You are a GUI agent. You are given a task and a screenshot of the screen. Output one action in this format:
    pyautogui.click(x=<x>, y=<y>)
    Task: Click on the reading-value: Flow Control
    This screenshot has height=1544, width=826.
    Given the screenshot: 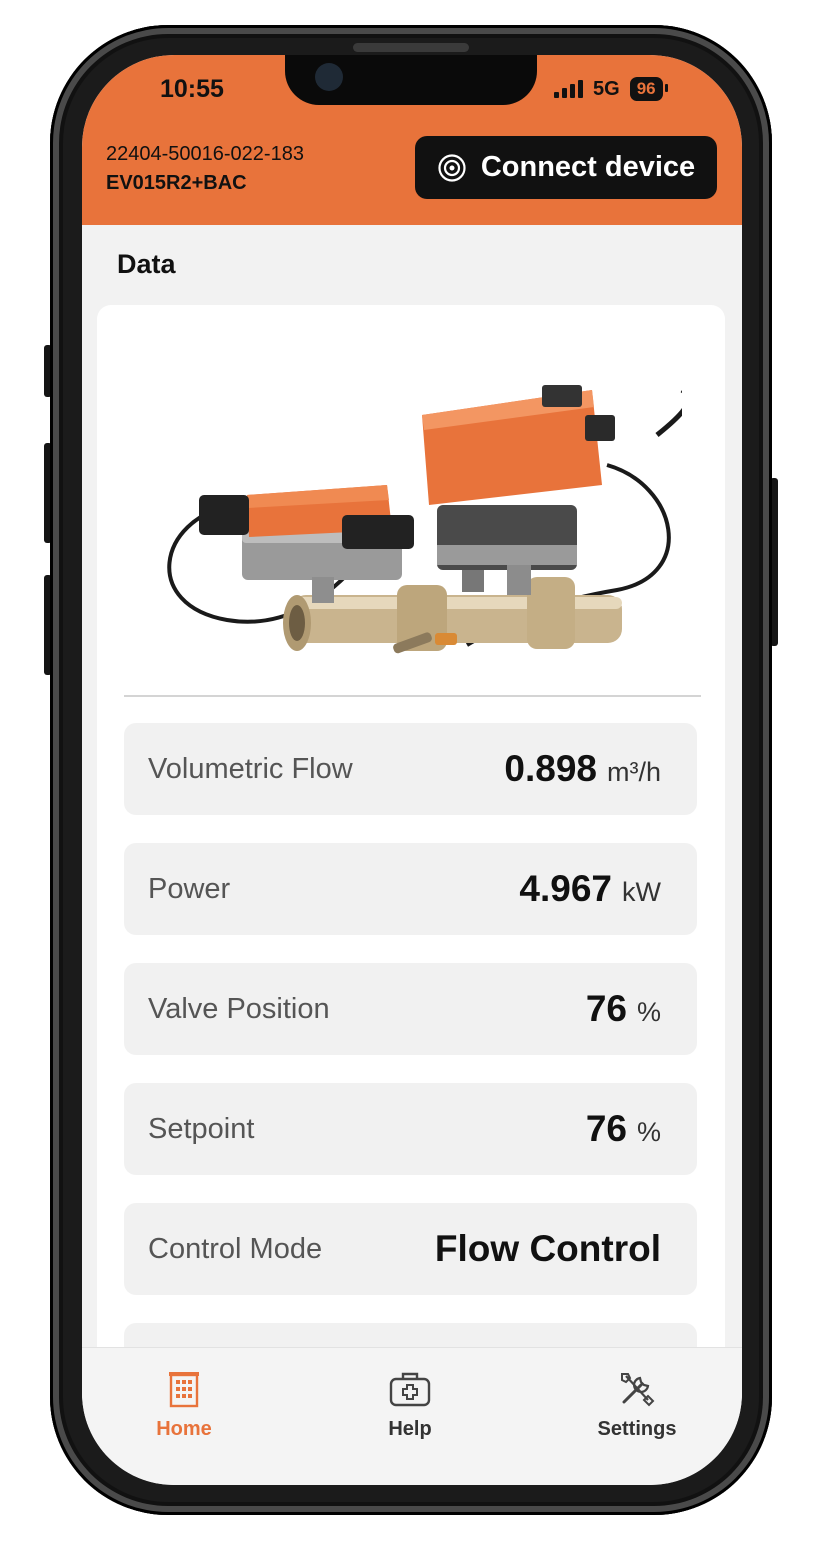 What is the action you would take?
    pyautogui.click(x=547, y=1248)
    